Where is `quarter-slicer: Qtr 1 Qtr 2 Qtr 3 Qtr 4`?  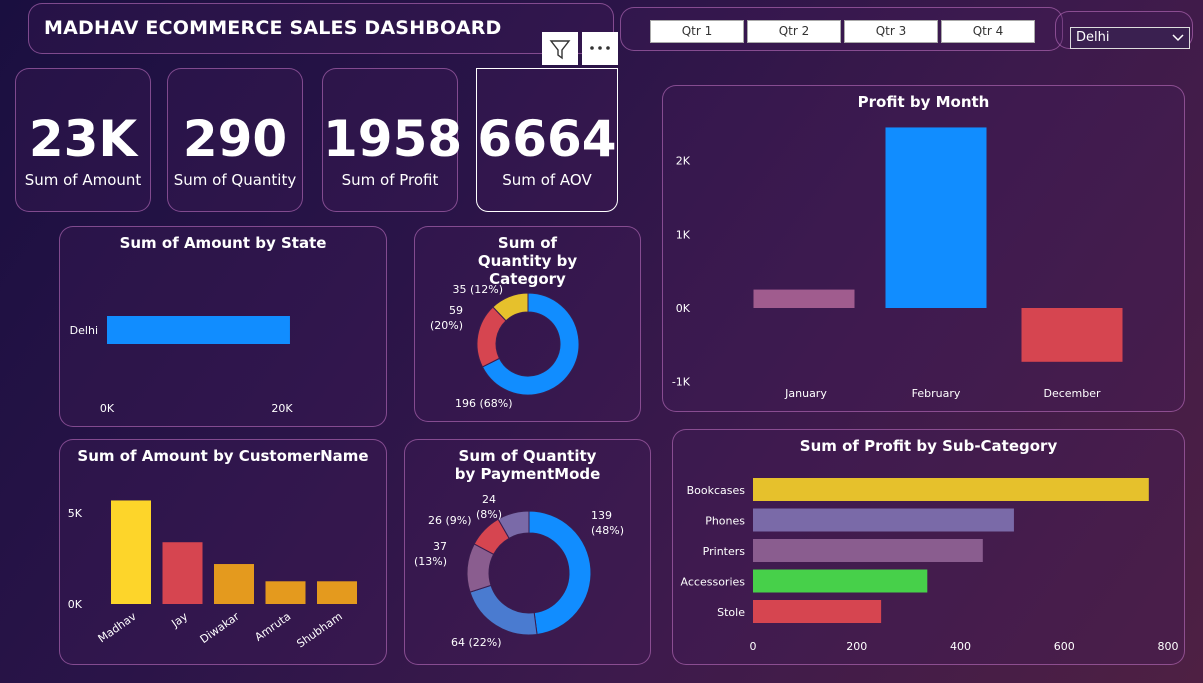 quarter-slicer: Qtr 1 Qtr 2 Qtr 3 Qtr 4 is located at coordinates (841, 29).